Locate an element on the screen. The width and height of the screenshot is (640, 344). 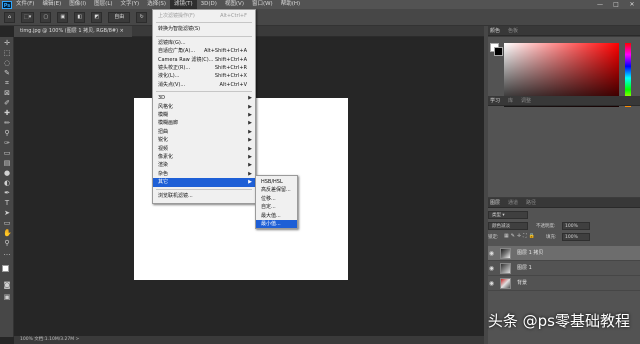
filter-menu-item: 模糊画廊 ▶ is located at coordinates (204, 123).